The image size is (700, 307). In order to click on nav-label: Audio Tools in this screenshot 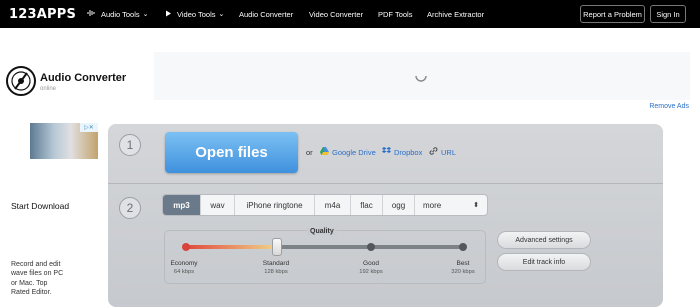, I will do `click(120, 14)`.